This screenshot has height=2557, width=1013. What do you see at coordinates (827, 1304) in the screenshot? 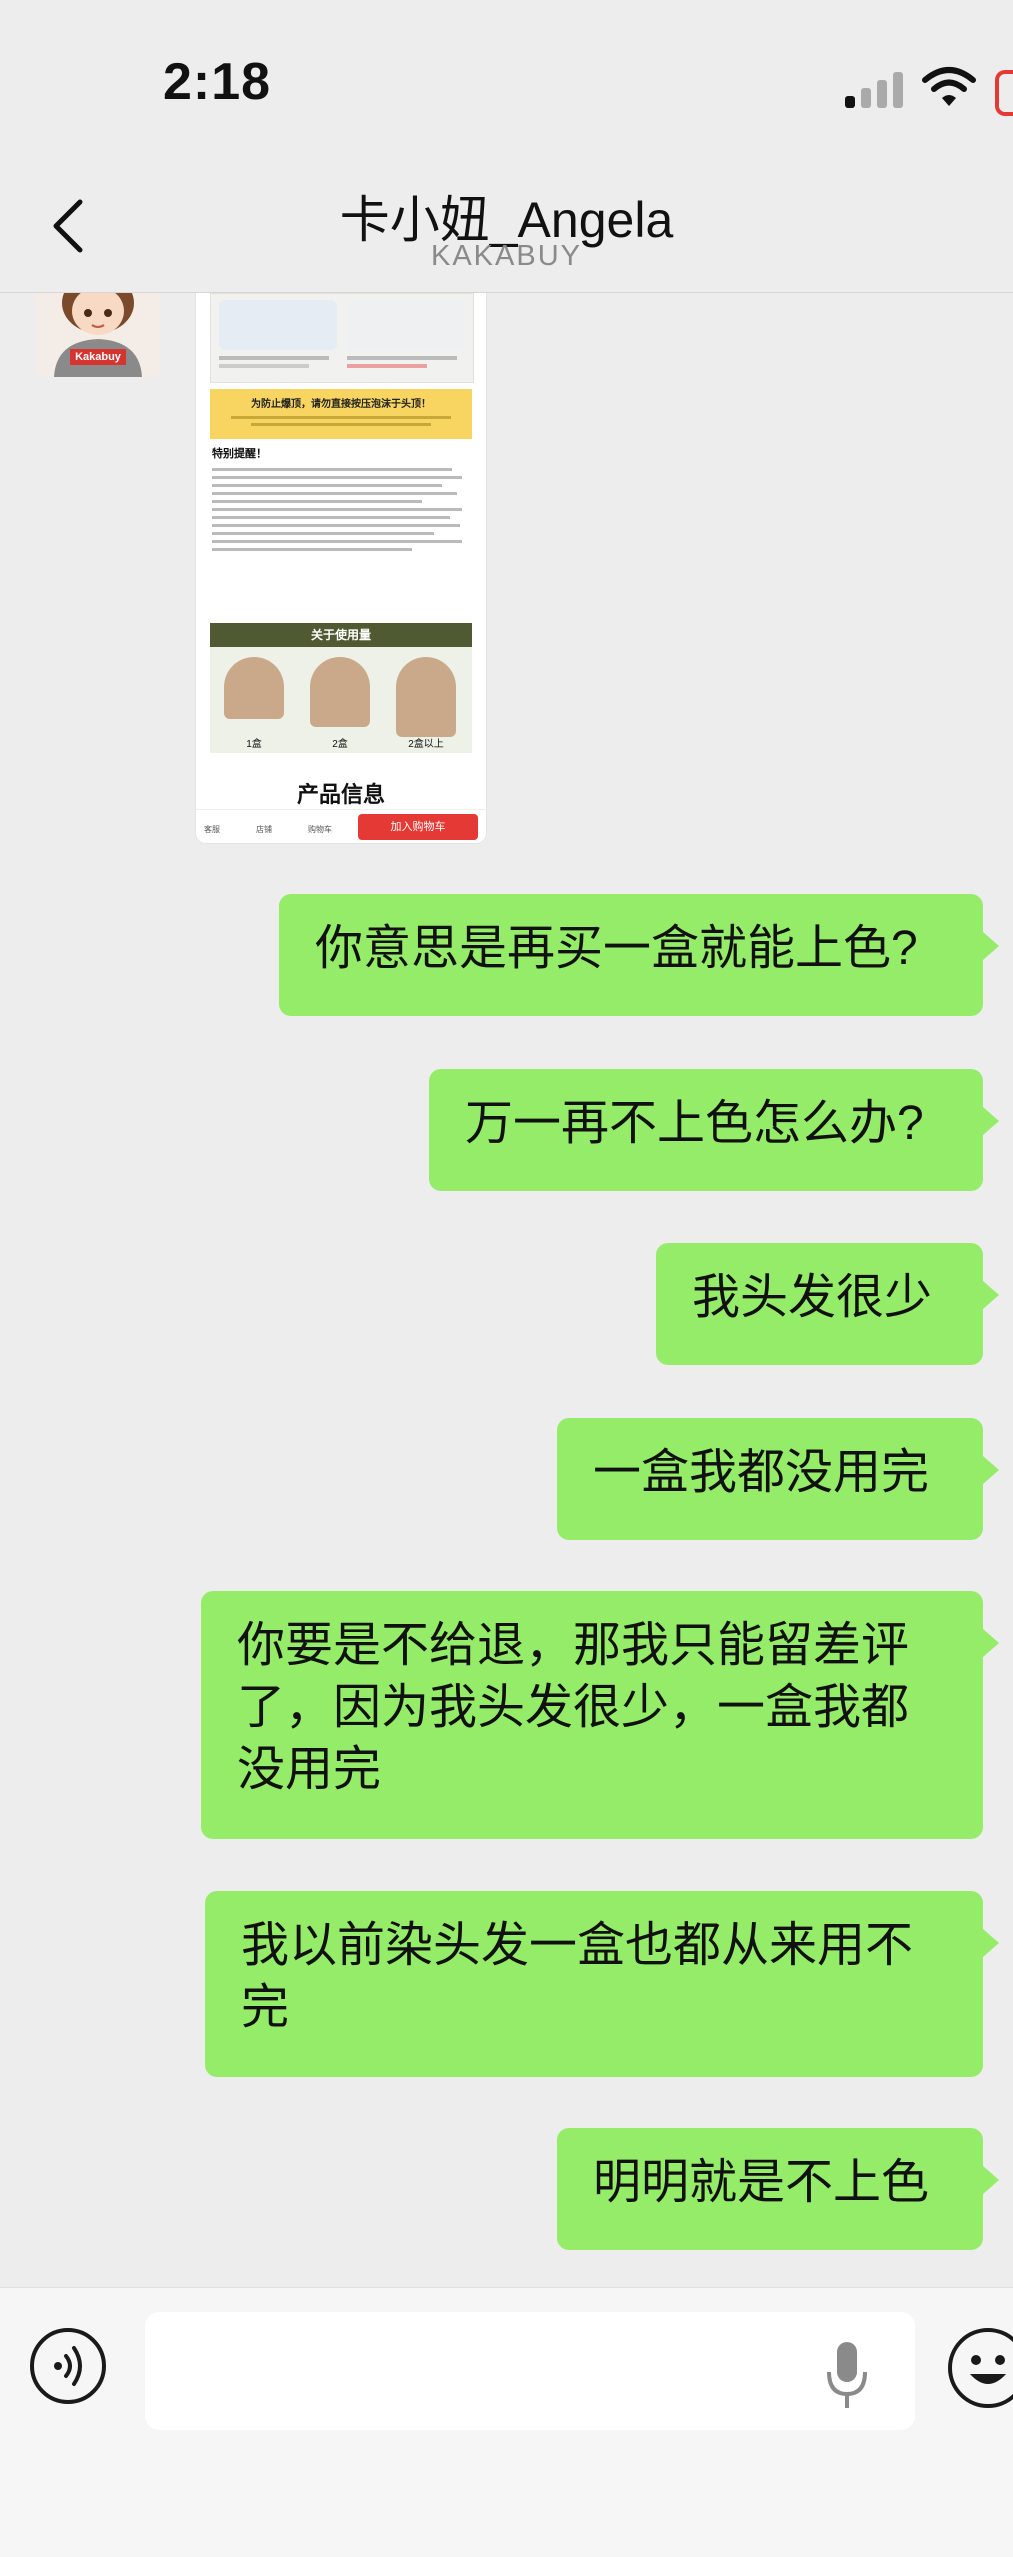
I see `outgoing-message: 我头发很少` at bounding box center [827, 1304].